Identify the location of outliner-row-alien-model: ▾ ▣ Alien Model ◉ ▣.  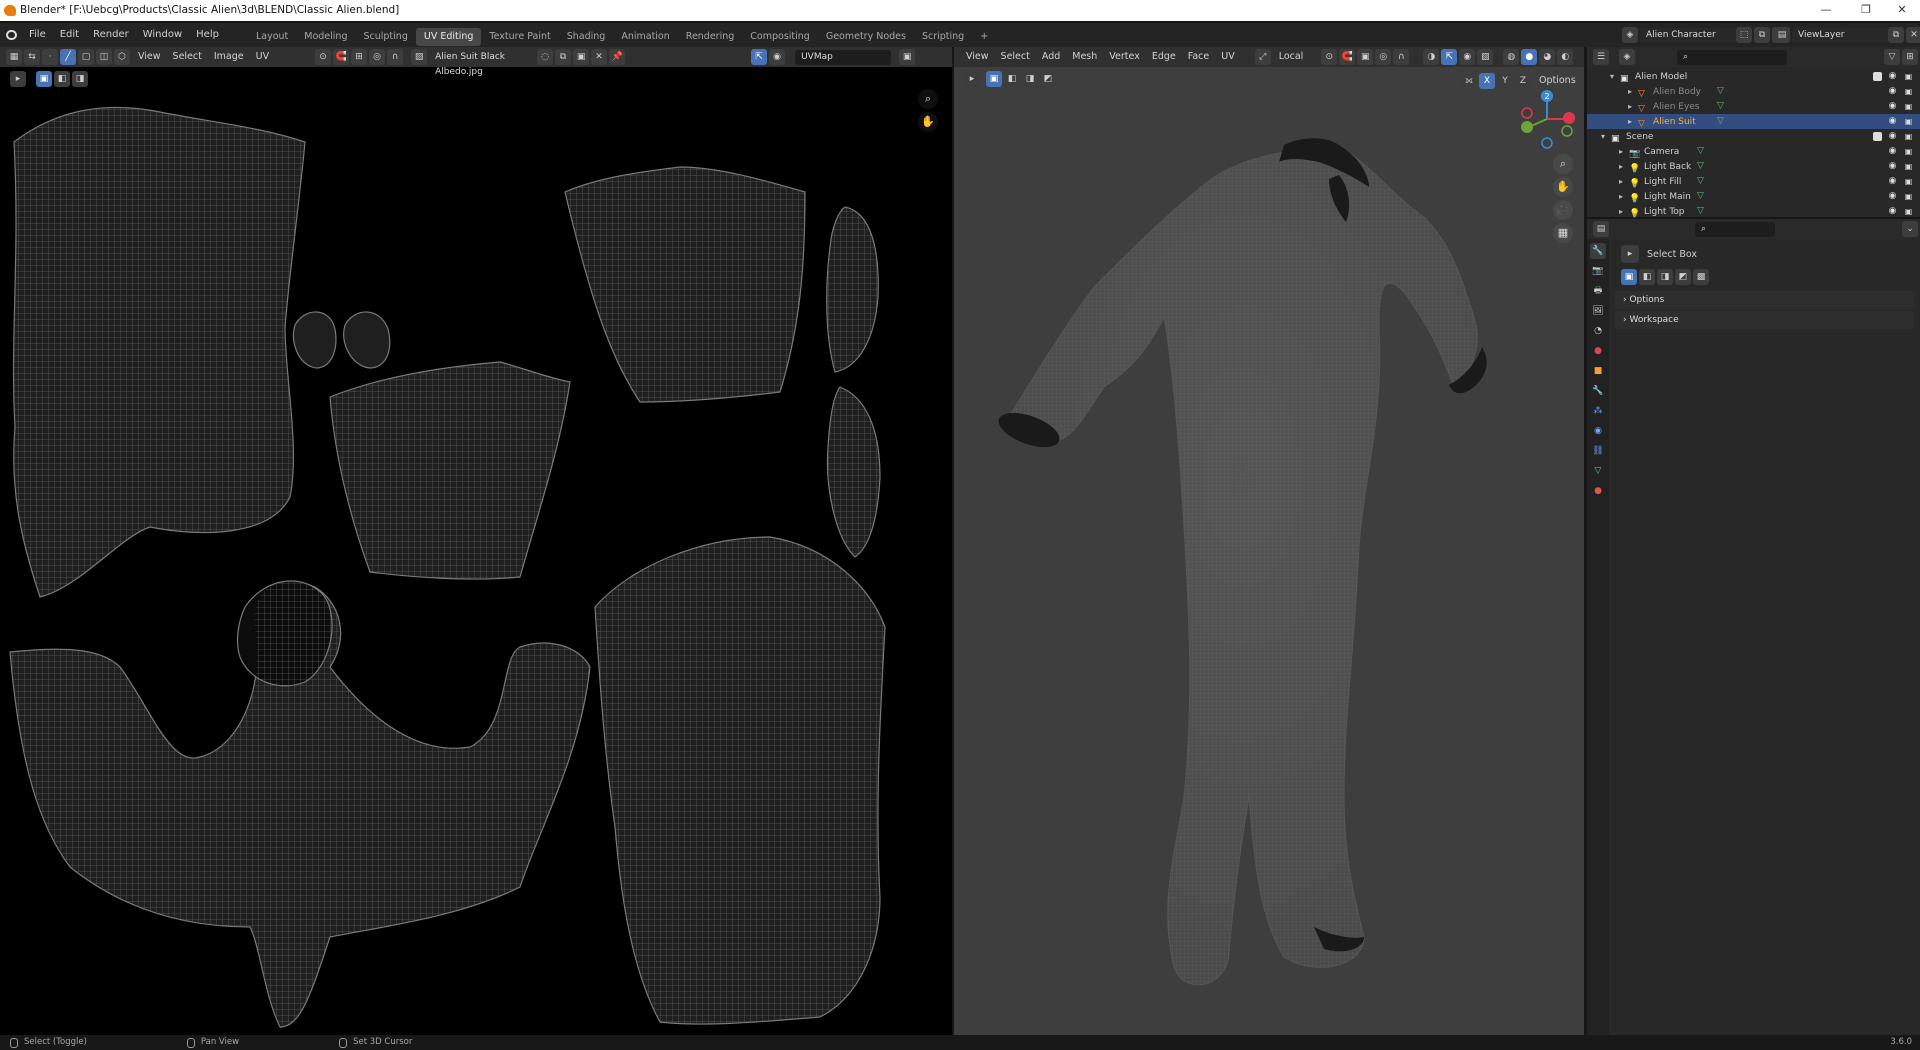
(1753, 76).